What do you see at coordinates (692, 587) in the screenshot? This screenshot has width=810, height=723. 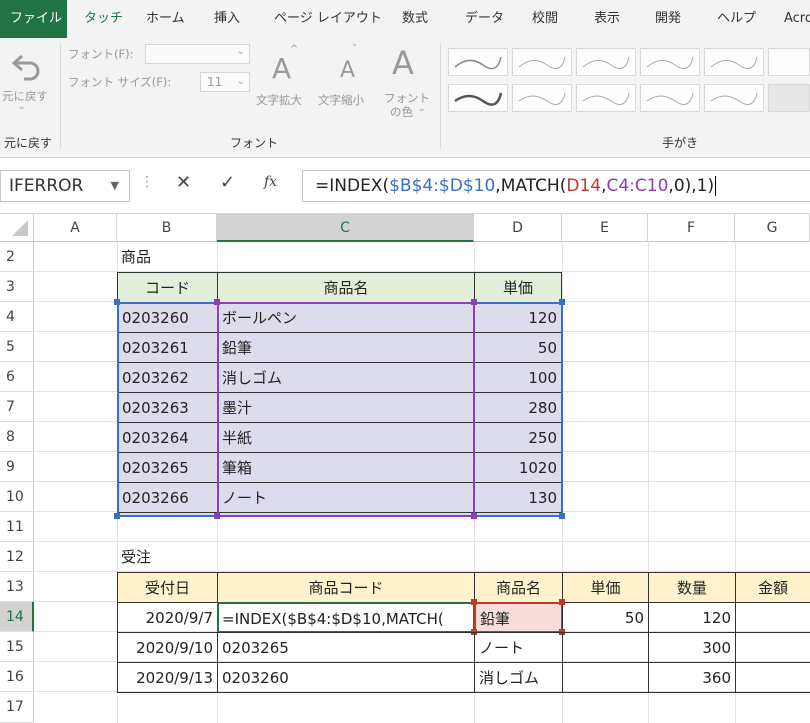 I see `orders-header-qty: 数量` at bounding box center [692, 587].